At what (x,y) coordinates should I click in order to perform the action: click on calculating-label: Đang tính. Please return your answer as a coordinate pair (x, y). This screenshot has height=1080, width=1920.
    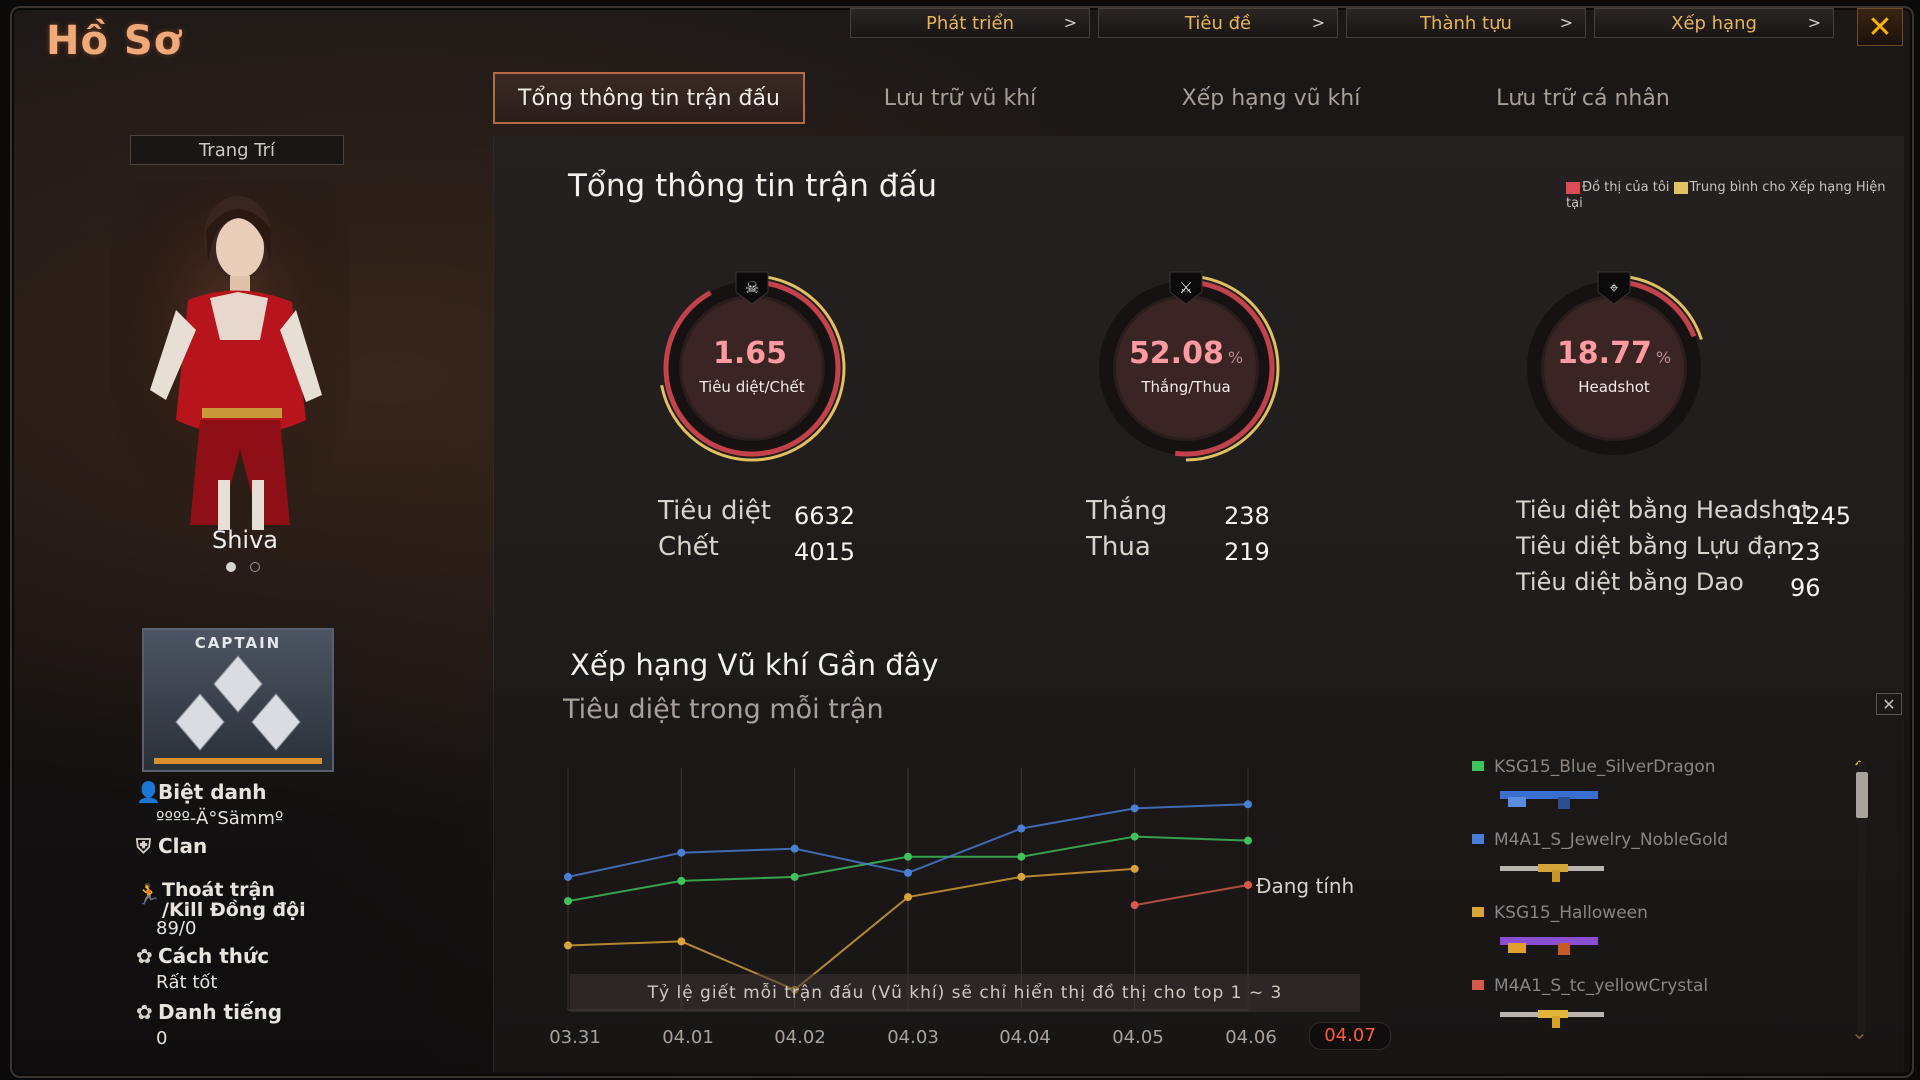
    Looking at the image, I should click on (1305, 886).